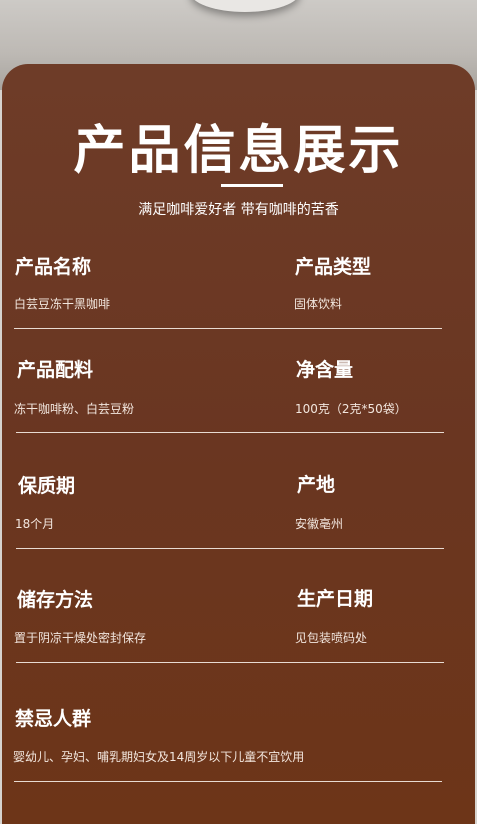 Image resolution: width=477 pixels, height=824 pixels. I want to click on title-underline, so click(252, 185).